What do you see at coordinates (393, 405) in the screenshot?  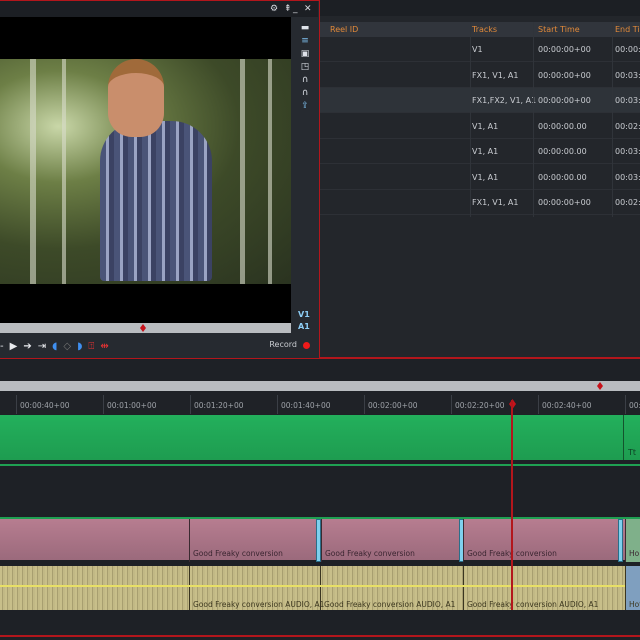 I see `ruler-timecode: 00:02:00+00` at bounding box center [393, 405].